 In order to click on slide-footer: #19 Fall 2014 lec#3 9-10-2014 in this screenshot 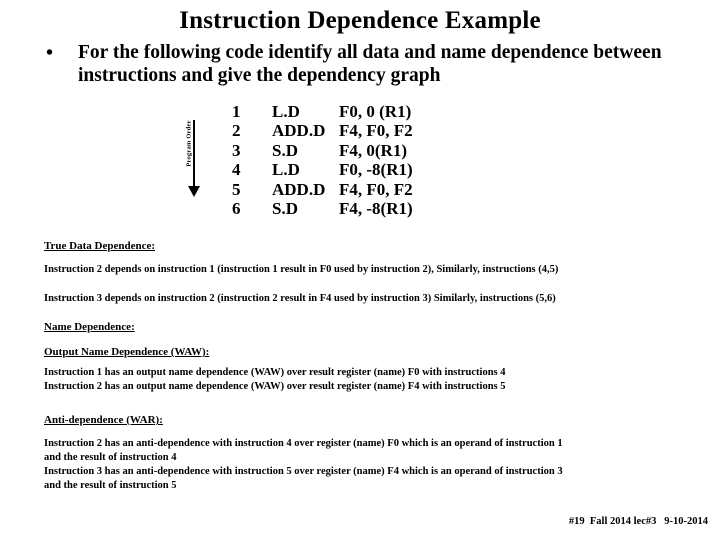, I will do `click(638, 521)`.